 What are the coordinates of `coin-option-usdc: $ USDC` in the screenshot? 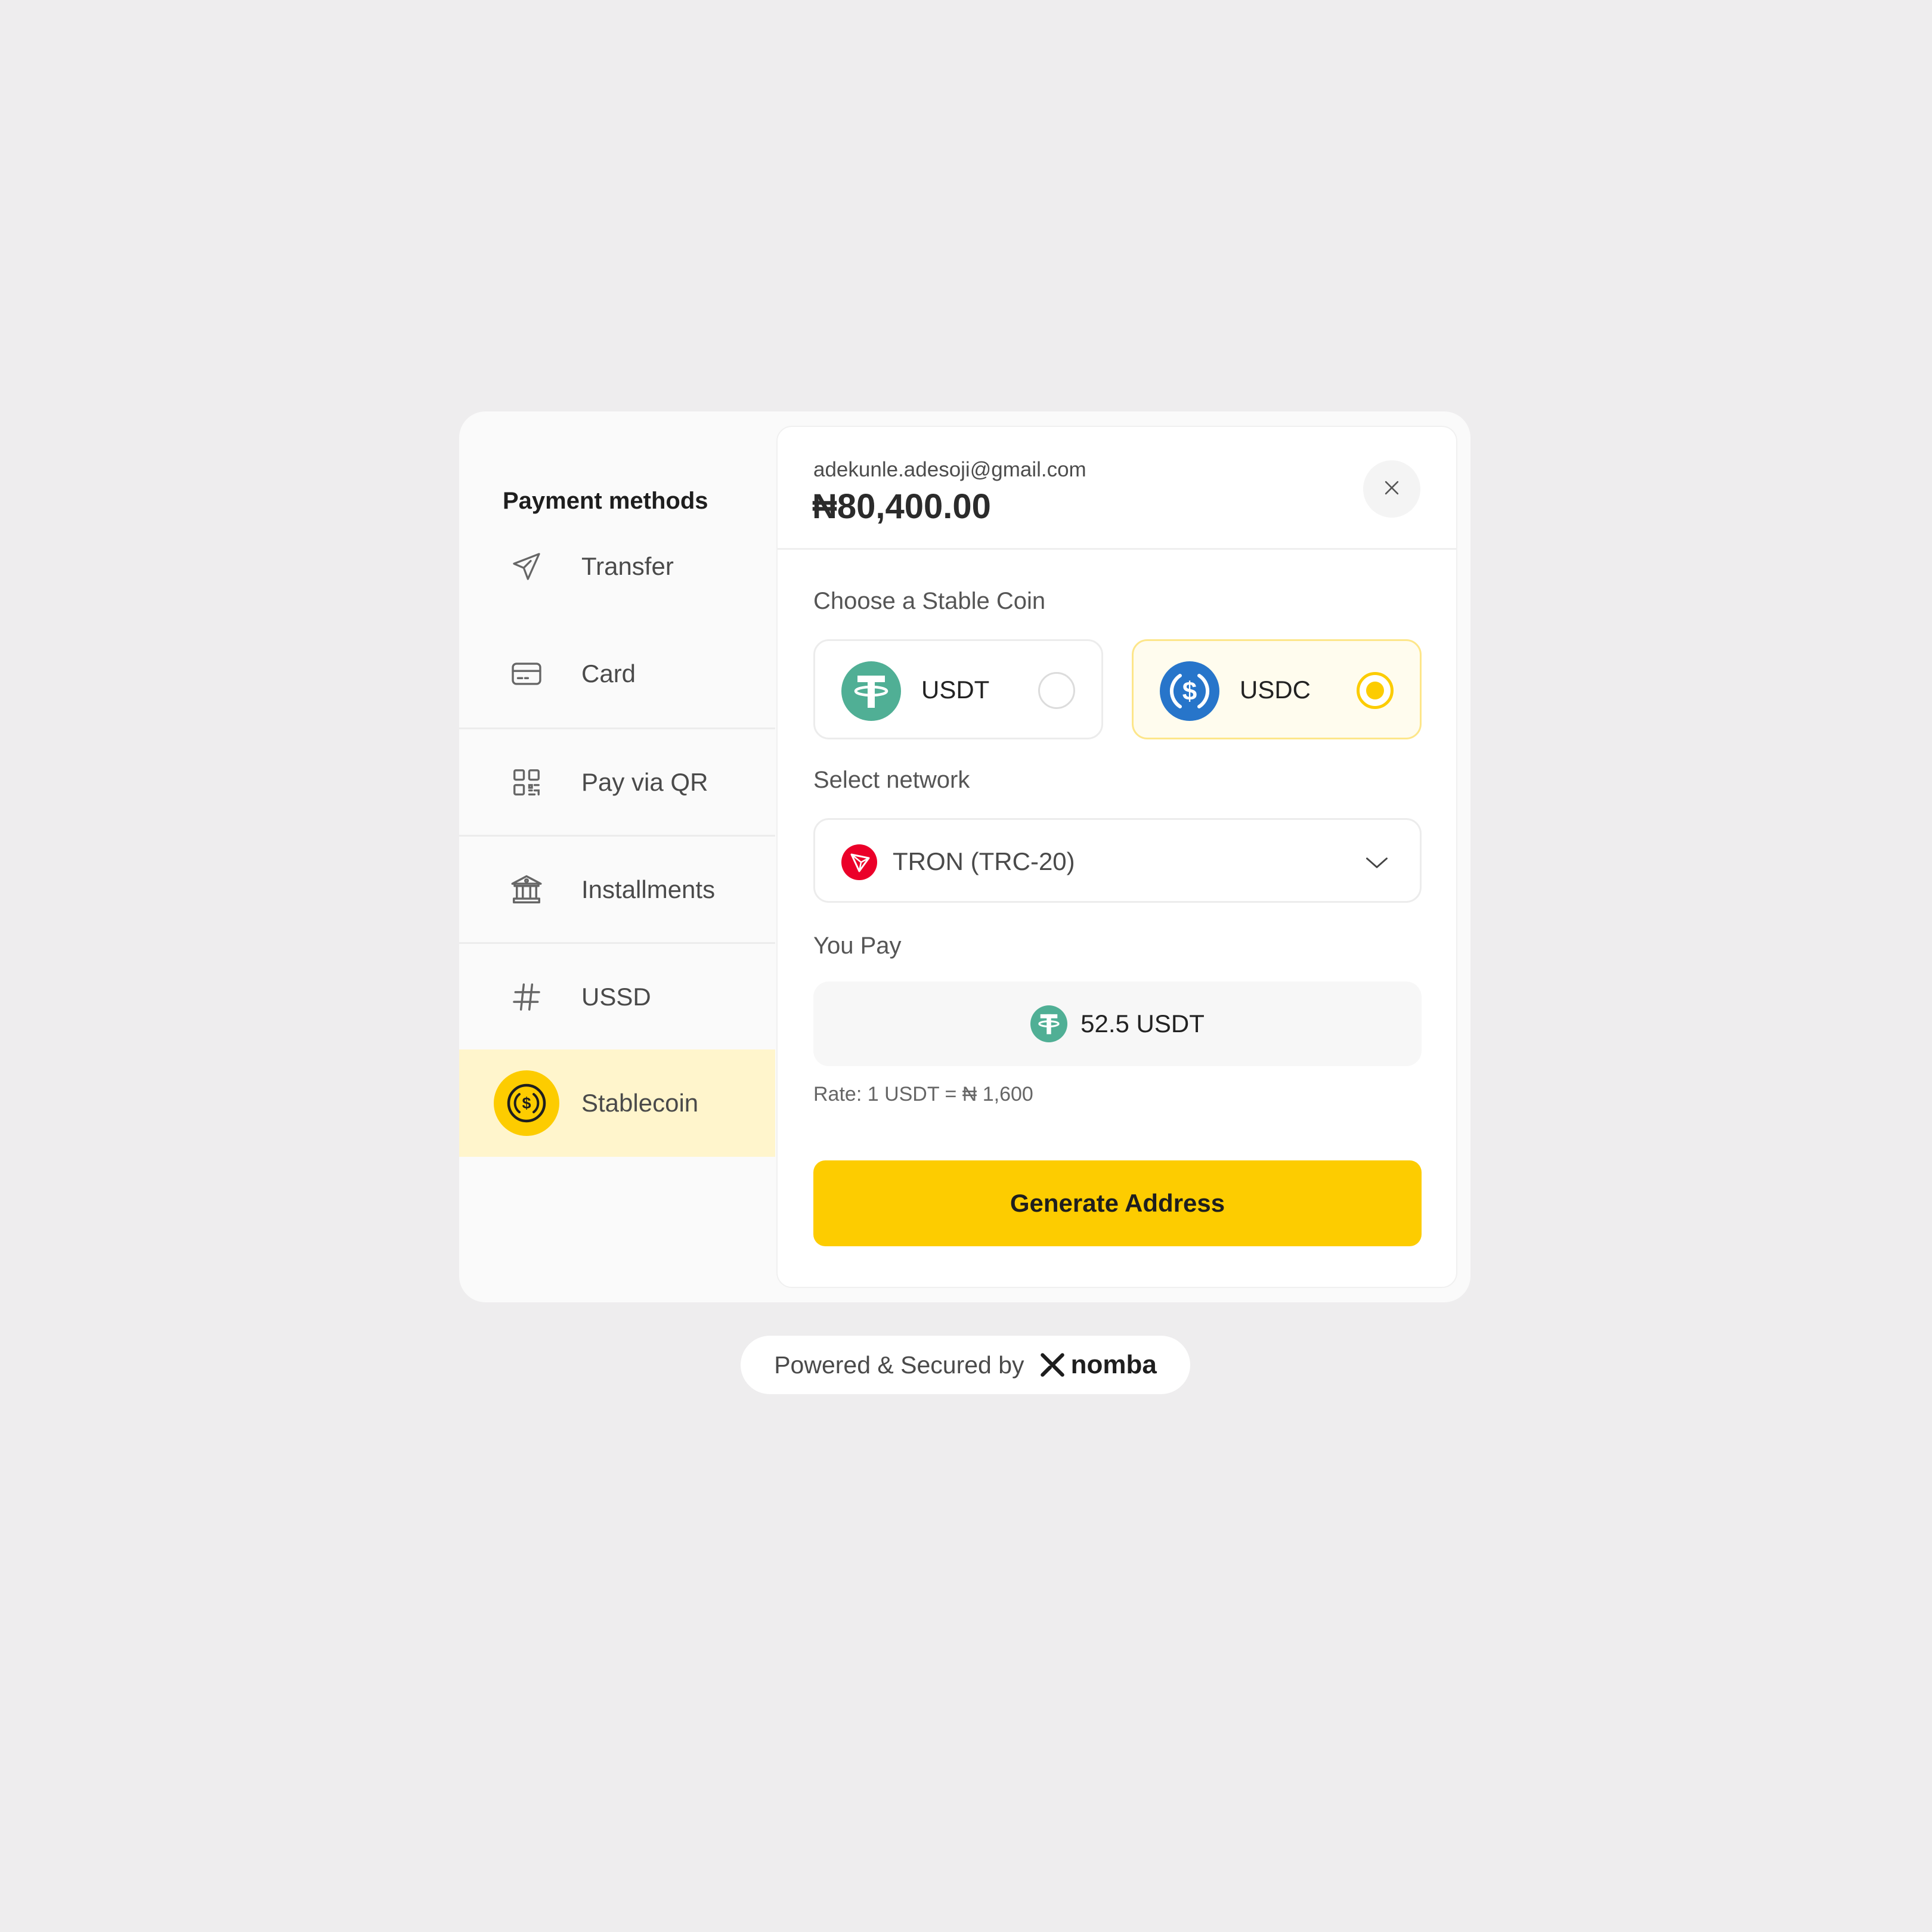 It's located at (1277, 689).